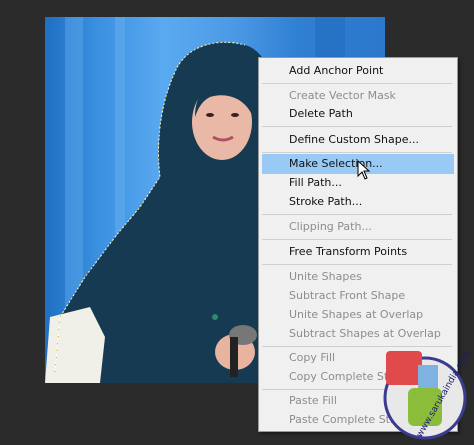 The image size is (474, 445). I want to click on menu-item-add-anchor-point: Add Anchor Point, so click(358, 71).